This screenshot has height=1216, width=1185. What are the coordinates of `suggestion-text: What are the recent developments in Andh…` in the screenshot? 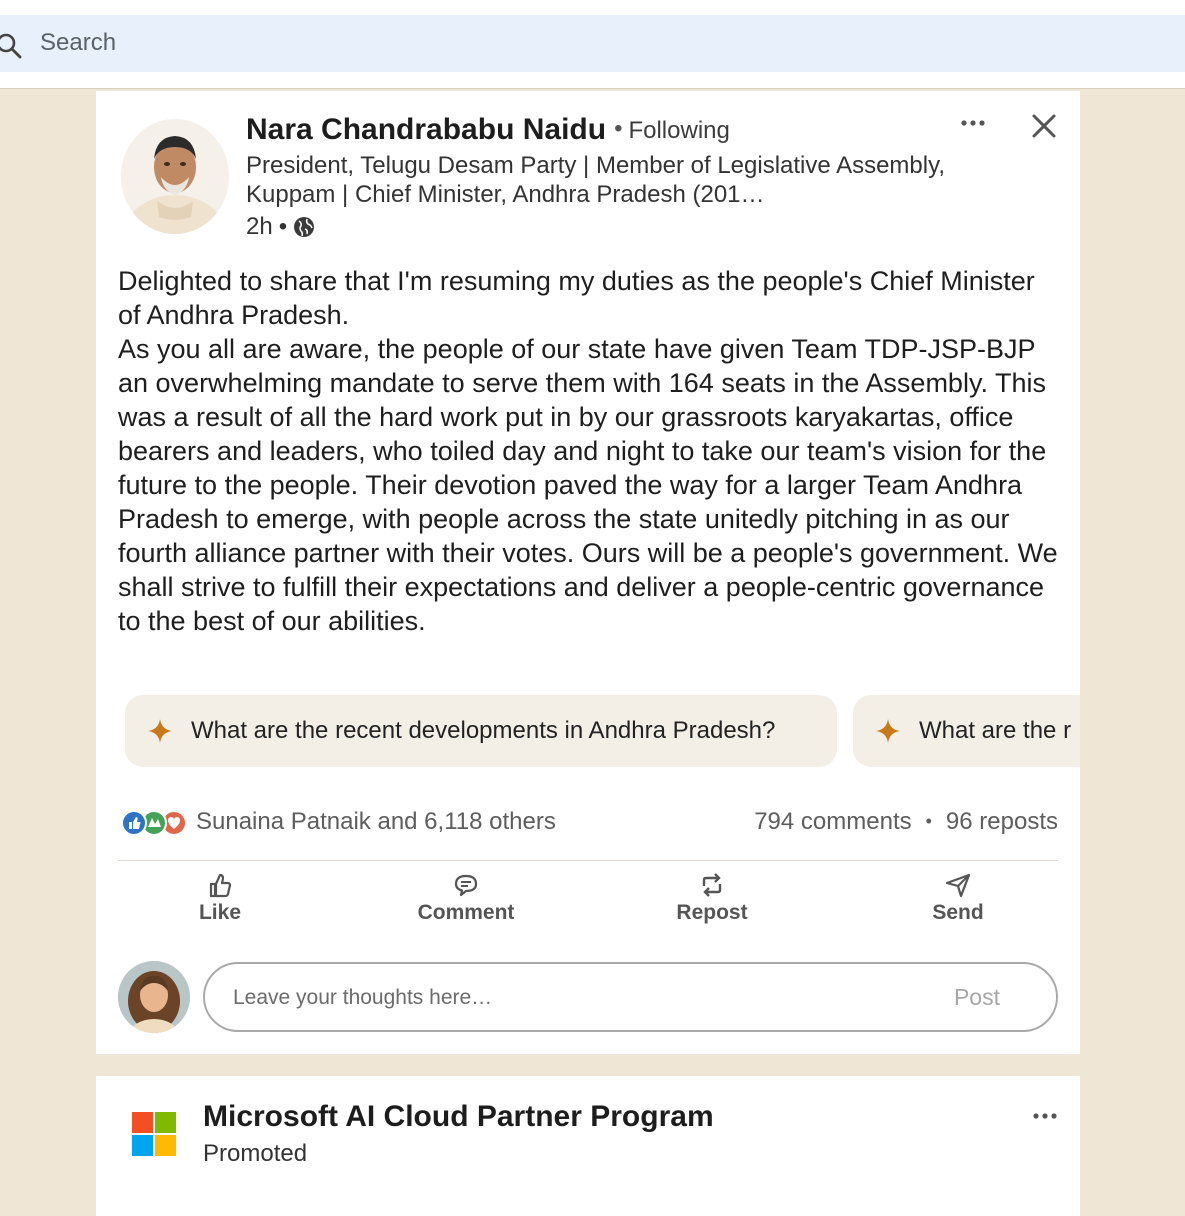 It's located at (483, 730).